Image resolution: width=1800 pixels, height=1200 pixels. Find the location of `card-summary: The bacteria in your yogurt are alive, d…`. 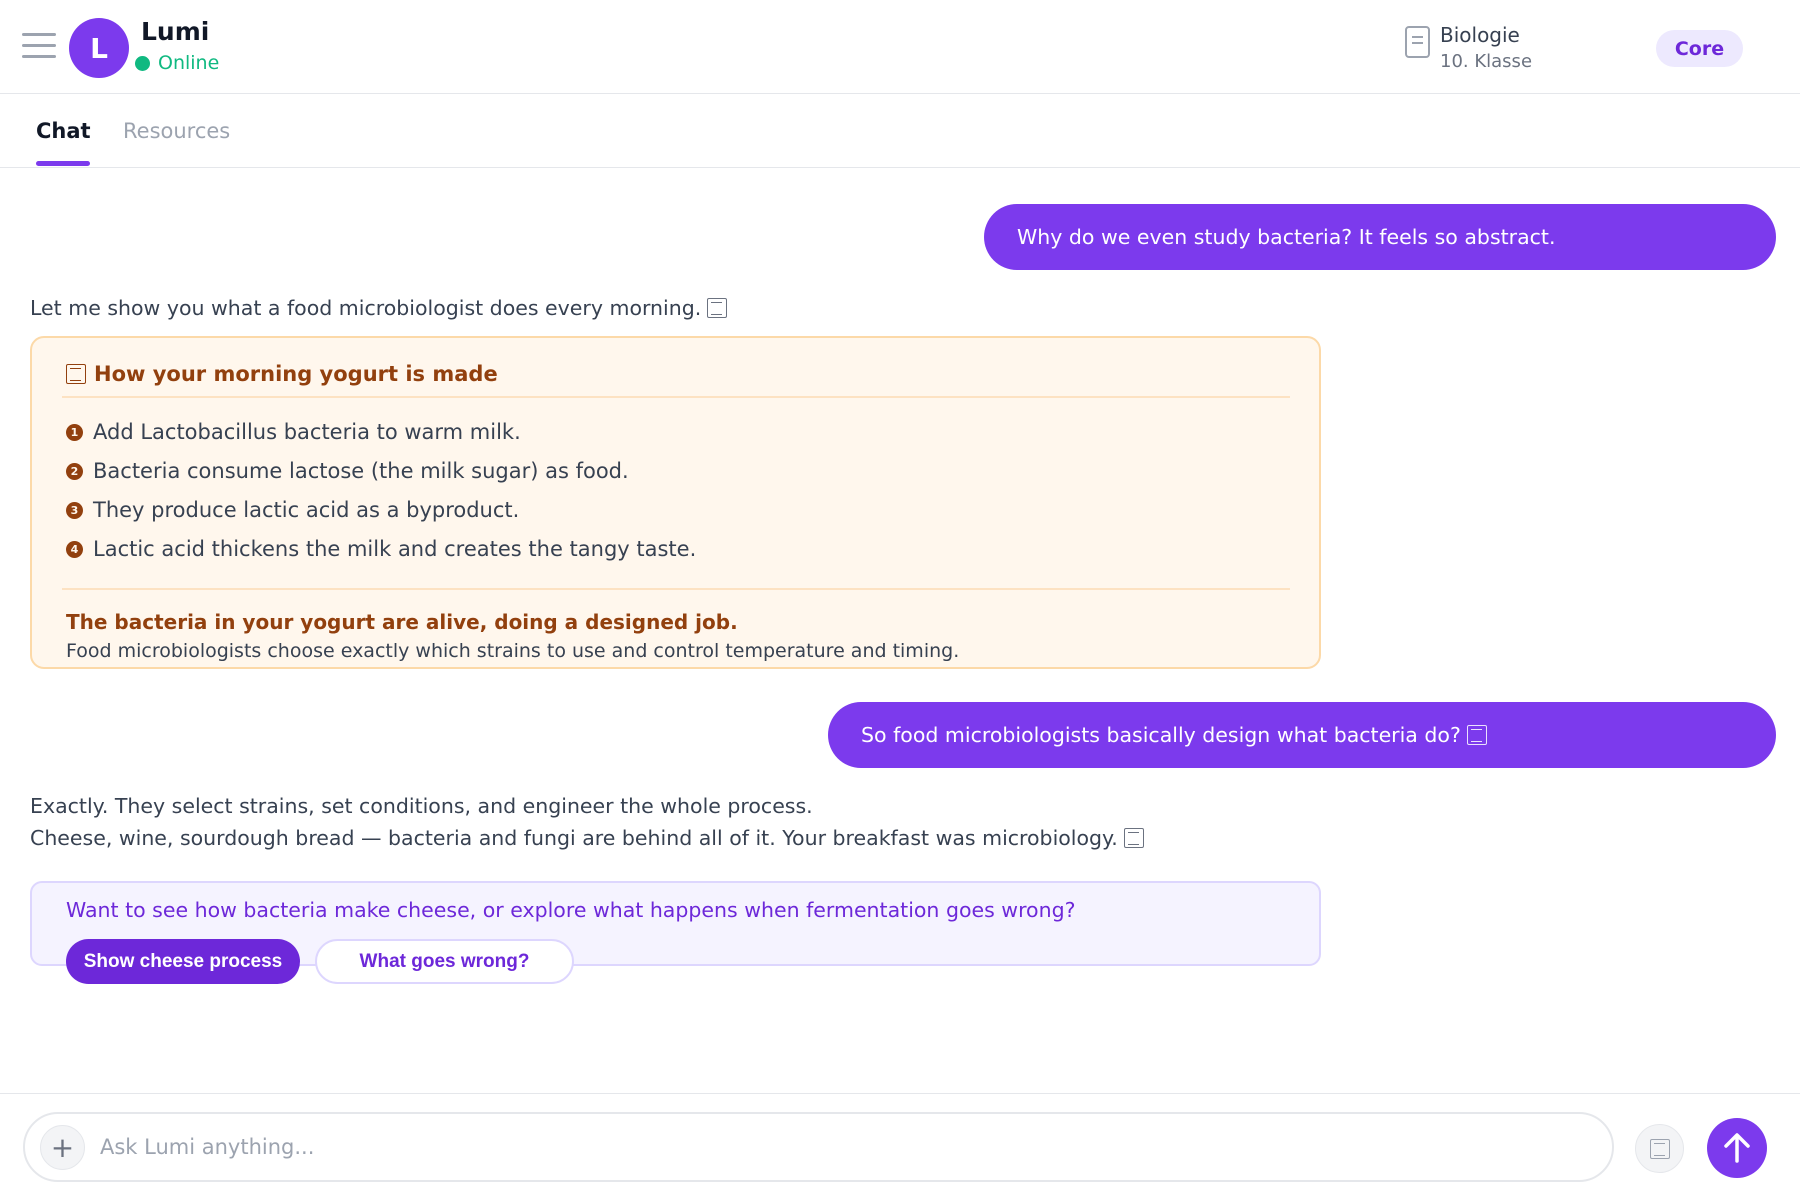

card-summary: The bacteria in your yogurt are alive, d… is located at coordinates (402, 622).